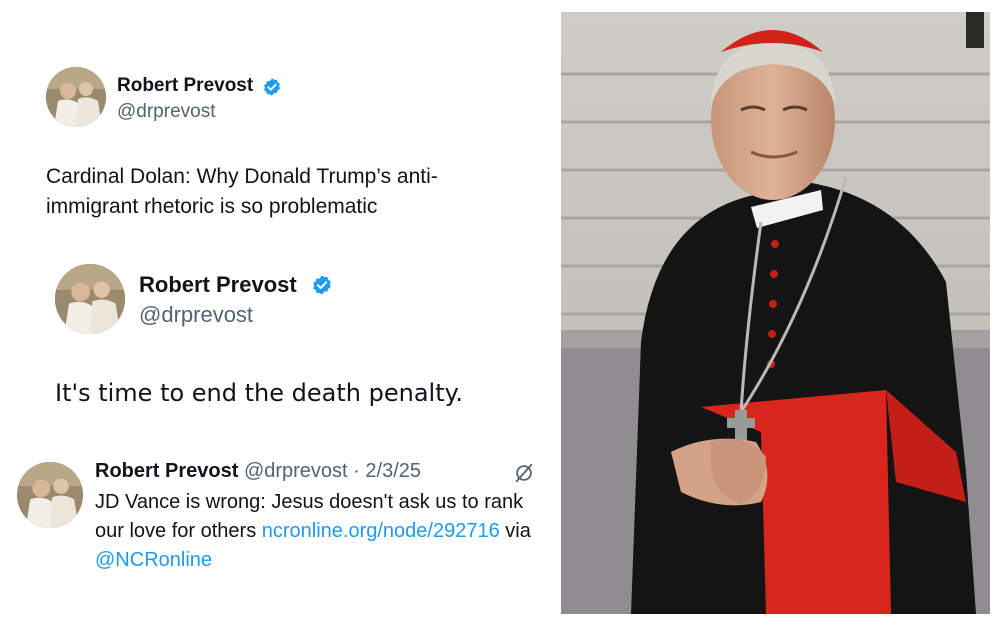 This screenshot has width=1000, height=628. What do you see at coordinates (524, 473) in the screenshot?
I see `grok-icon` at bounding box center [524, 473].